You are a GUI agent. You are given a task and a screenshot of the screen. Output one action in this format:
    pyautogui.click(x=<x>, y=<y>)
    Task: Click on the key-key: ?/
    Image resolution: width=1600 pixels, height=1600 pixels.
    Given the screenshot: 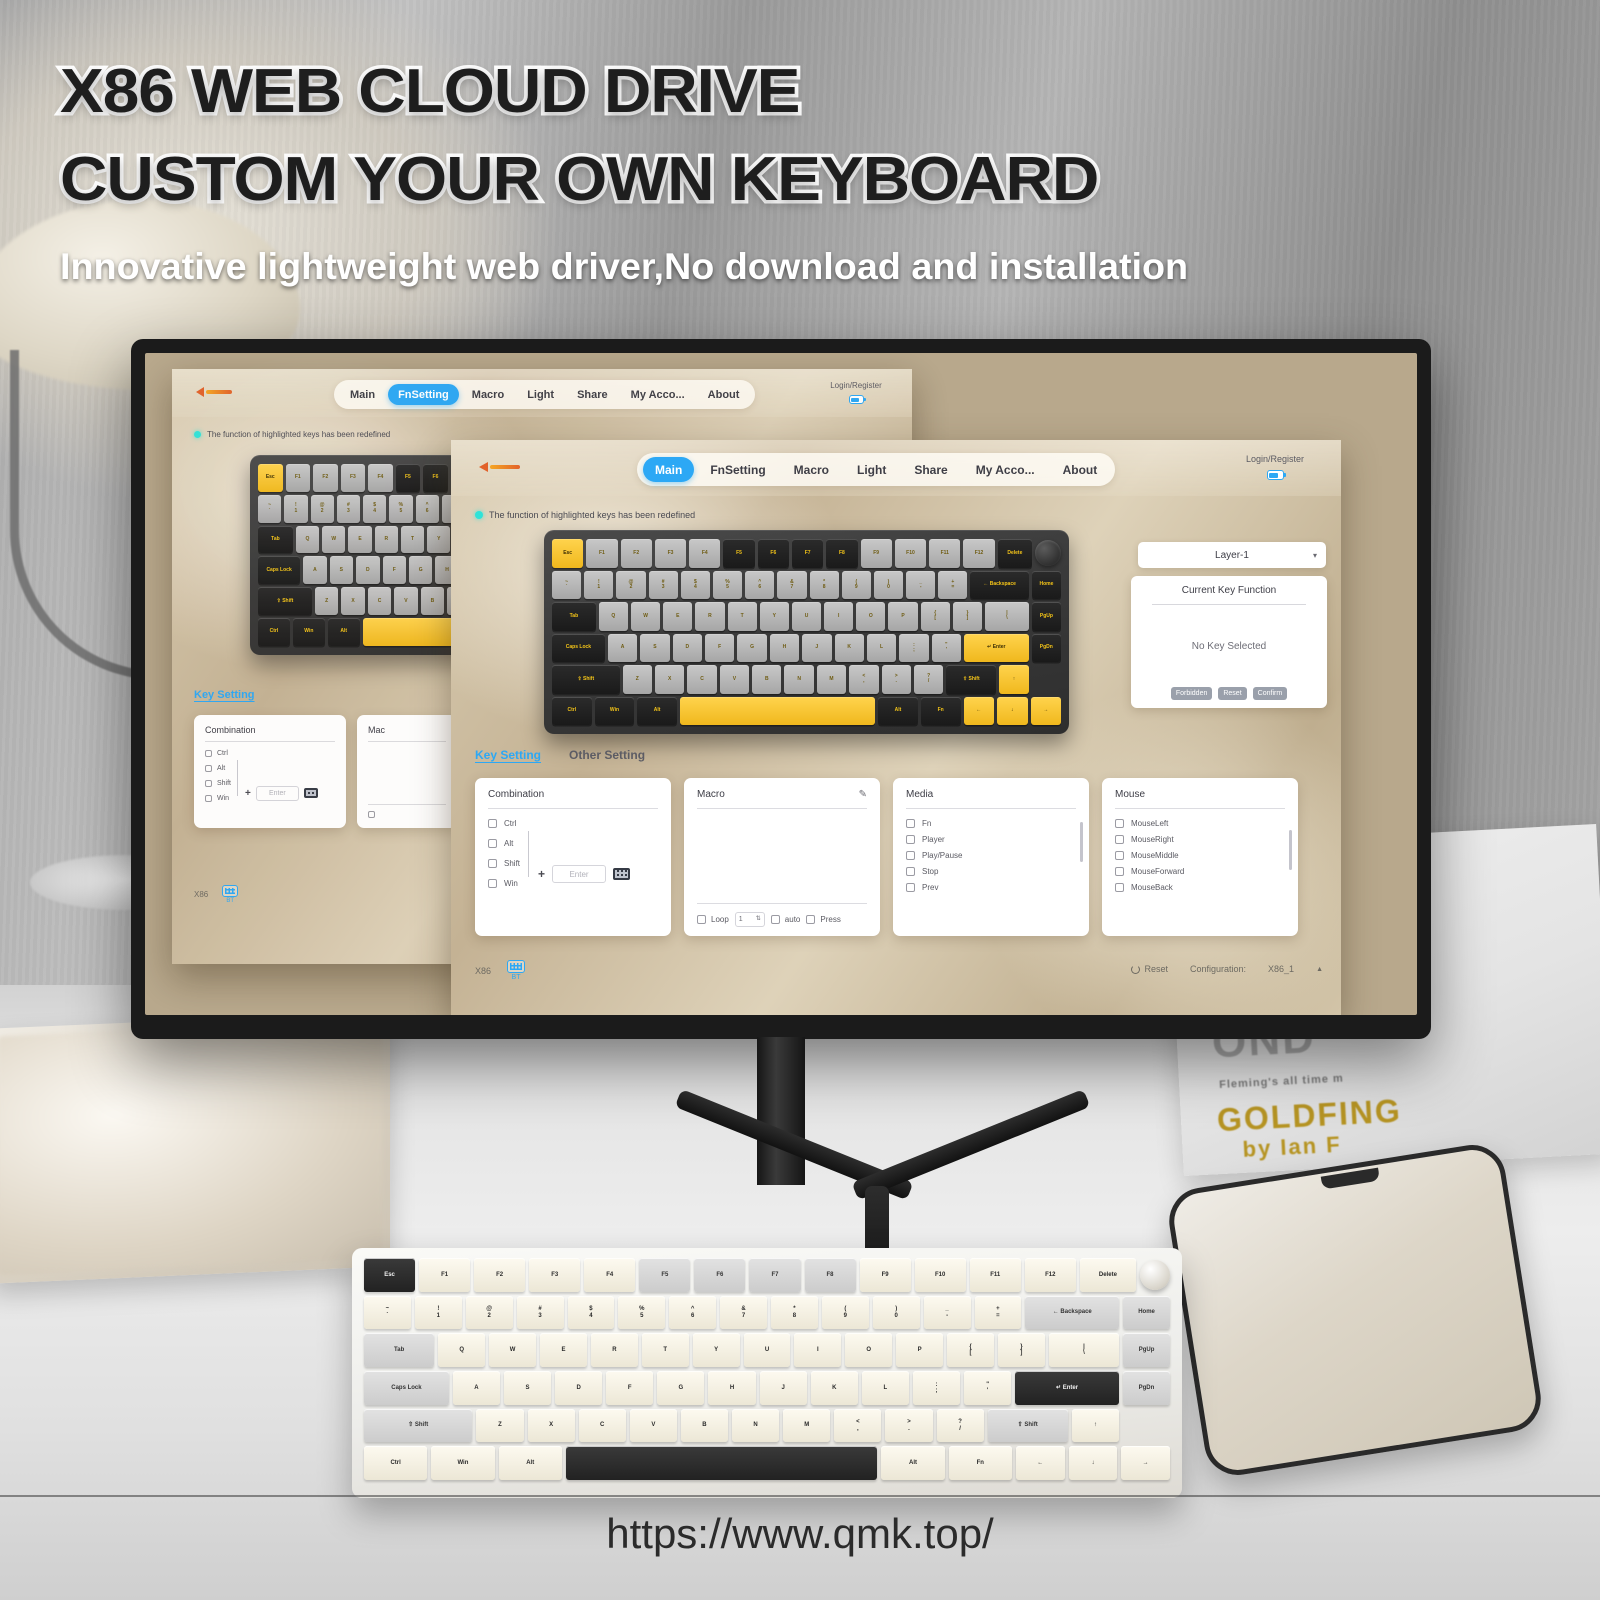 What is the action you would take?
    pyautogui.click(x=960, y=1425)
    